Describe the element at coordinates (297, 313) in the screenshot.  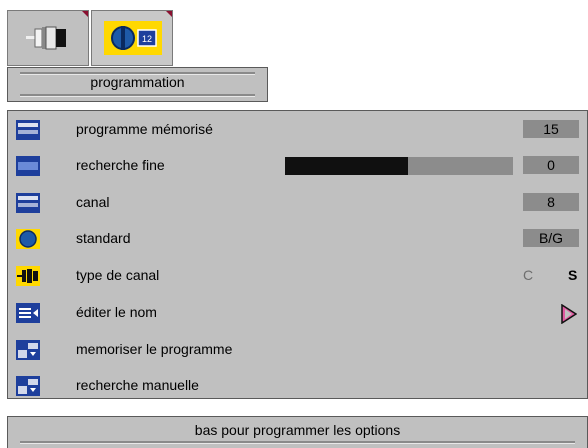
I see `menu-row-edit-name: éditer le nom` at that location.